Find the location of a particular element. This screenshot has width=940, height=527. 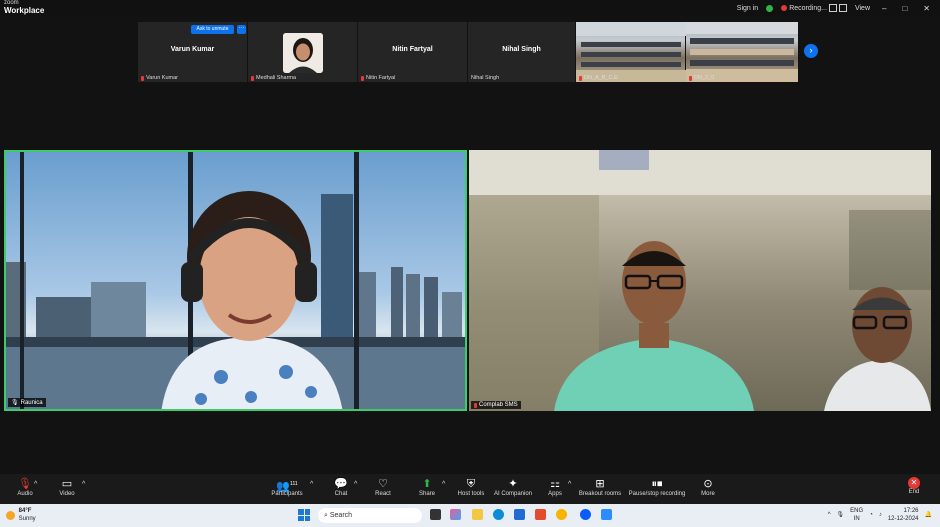

security-shield-icon is located at coordinates (770, 8).